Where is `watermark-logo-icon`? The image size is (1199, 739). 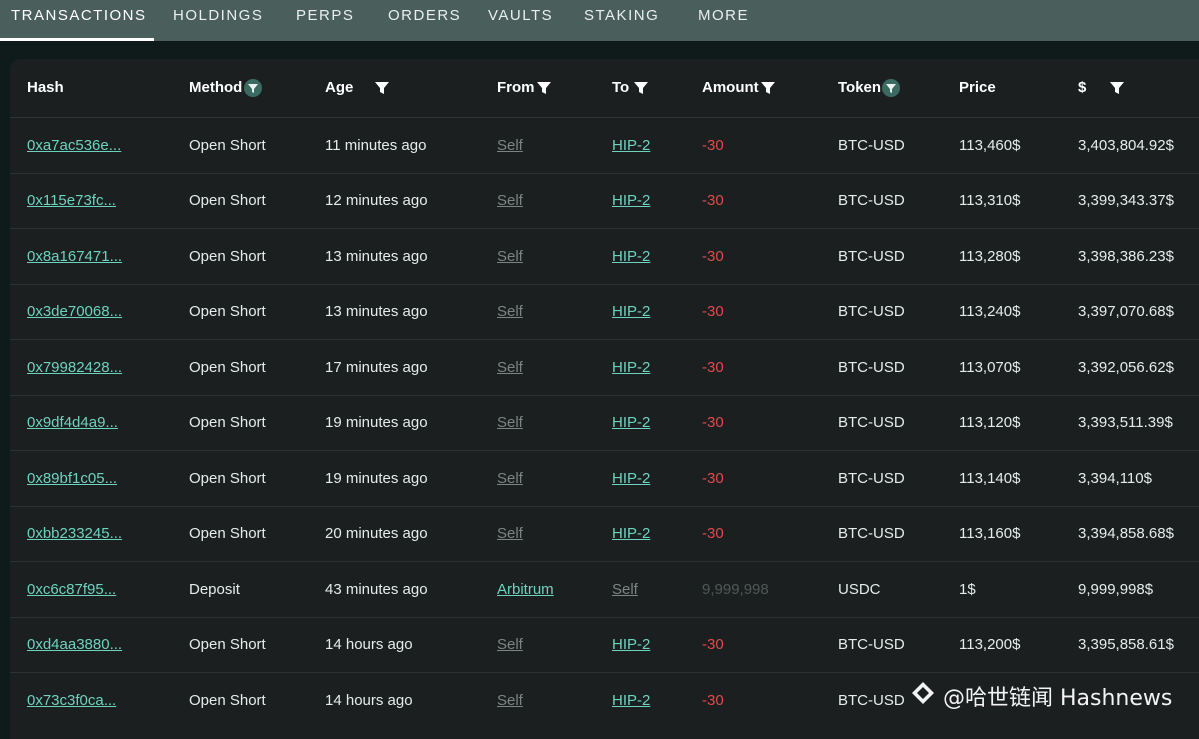
watermark-logo-icon is located at coordinates (923, 699).